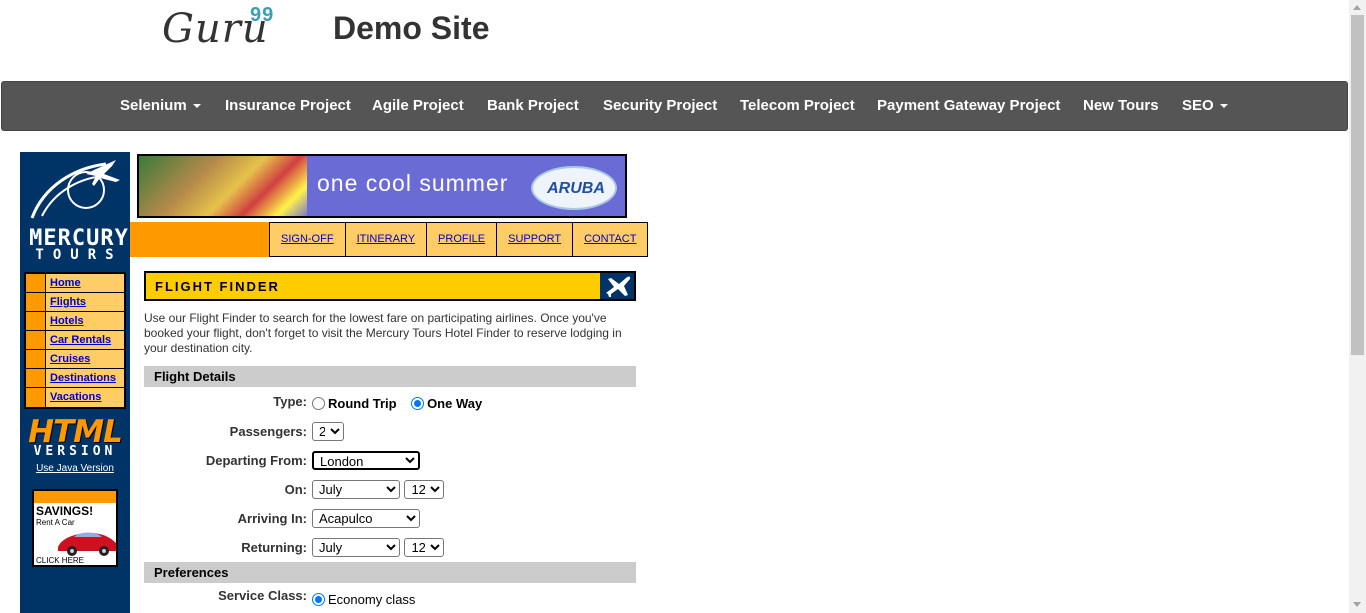 The image size is (1366, 613). I want to click on nav-payment-gateway-project: Payment Gateway Project, so click(968, 105).